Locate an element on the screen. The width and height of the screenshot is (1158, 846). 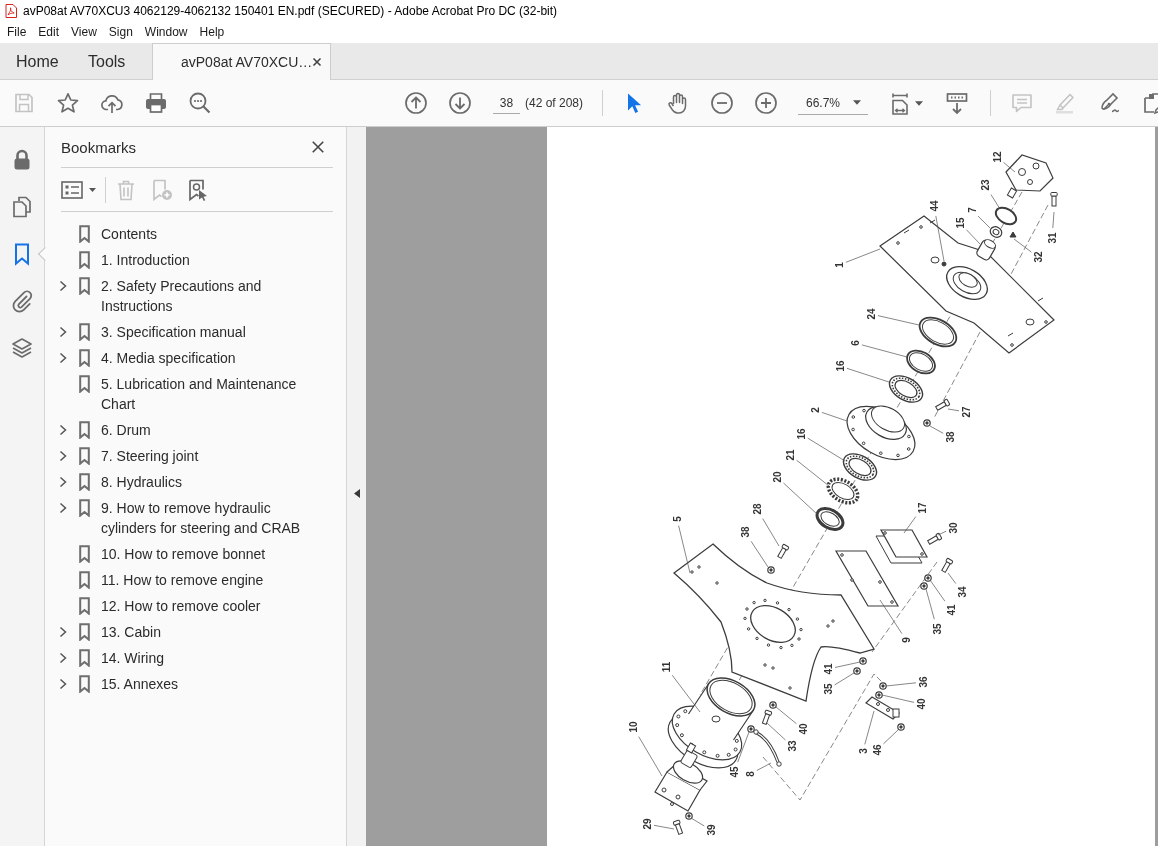
tab: Home is located at coordinates (36, 61).